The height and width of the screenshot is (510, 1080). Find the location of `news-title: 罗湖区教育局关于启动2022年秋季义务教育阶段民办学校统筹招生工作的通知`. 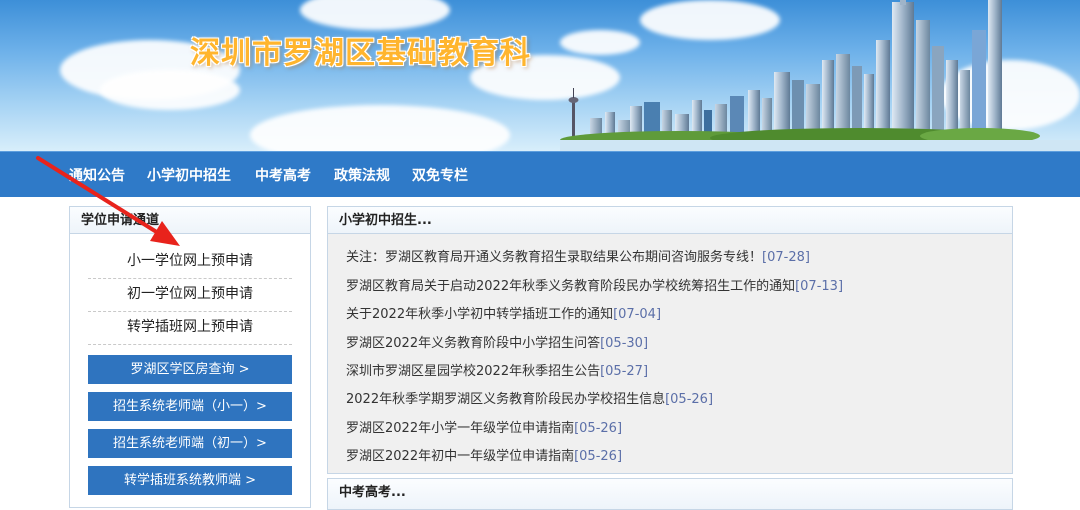

news-title: 罗湖区教育局关于启动2022年秋季义务教育阶段民办学校统筹招生工作的通知 is located at coordinates (570, 286).